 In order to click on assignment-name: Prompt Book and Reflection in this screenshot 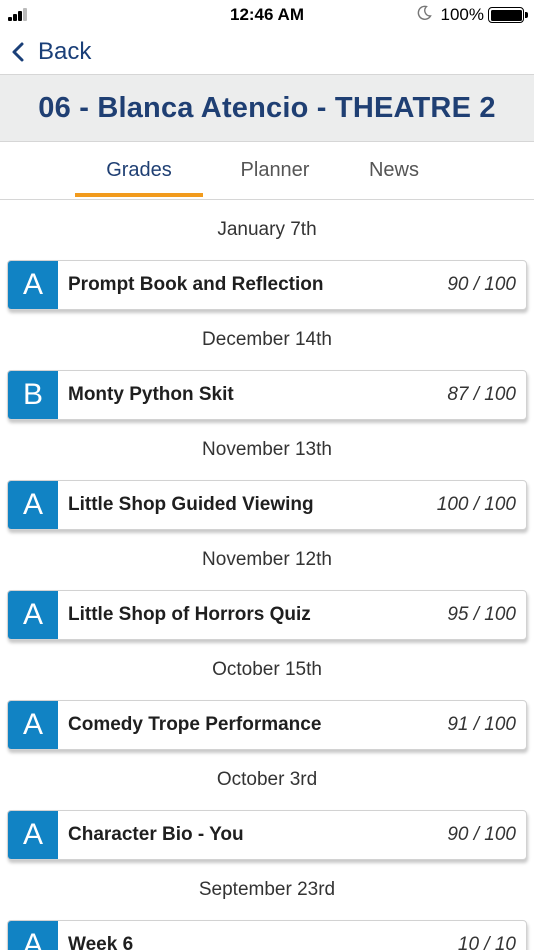, I will do `click(196, 284)`.